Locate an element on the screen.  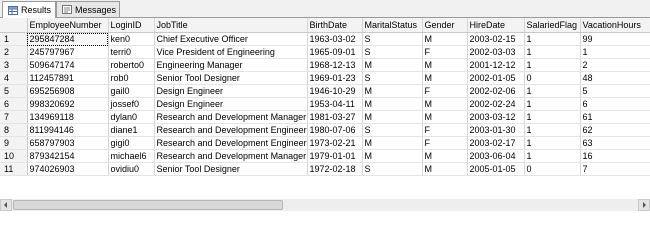
grid-cell: Research and Development Manager is located at coordinates (231, 156).